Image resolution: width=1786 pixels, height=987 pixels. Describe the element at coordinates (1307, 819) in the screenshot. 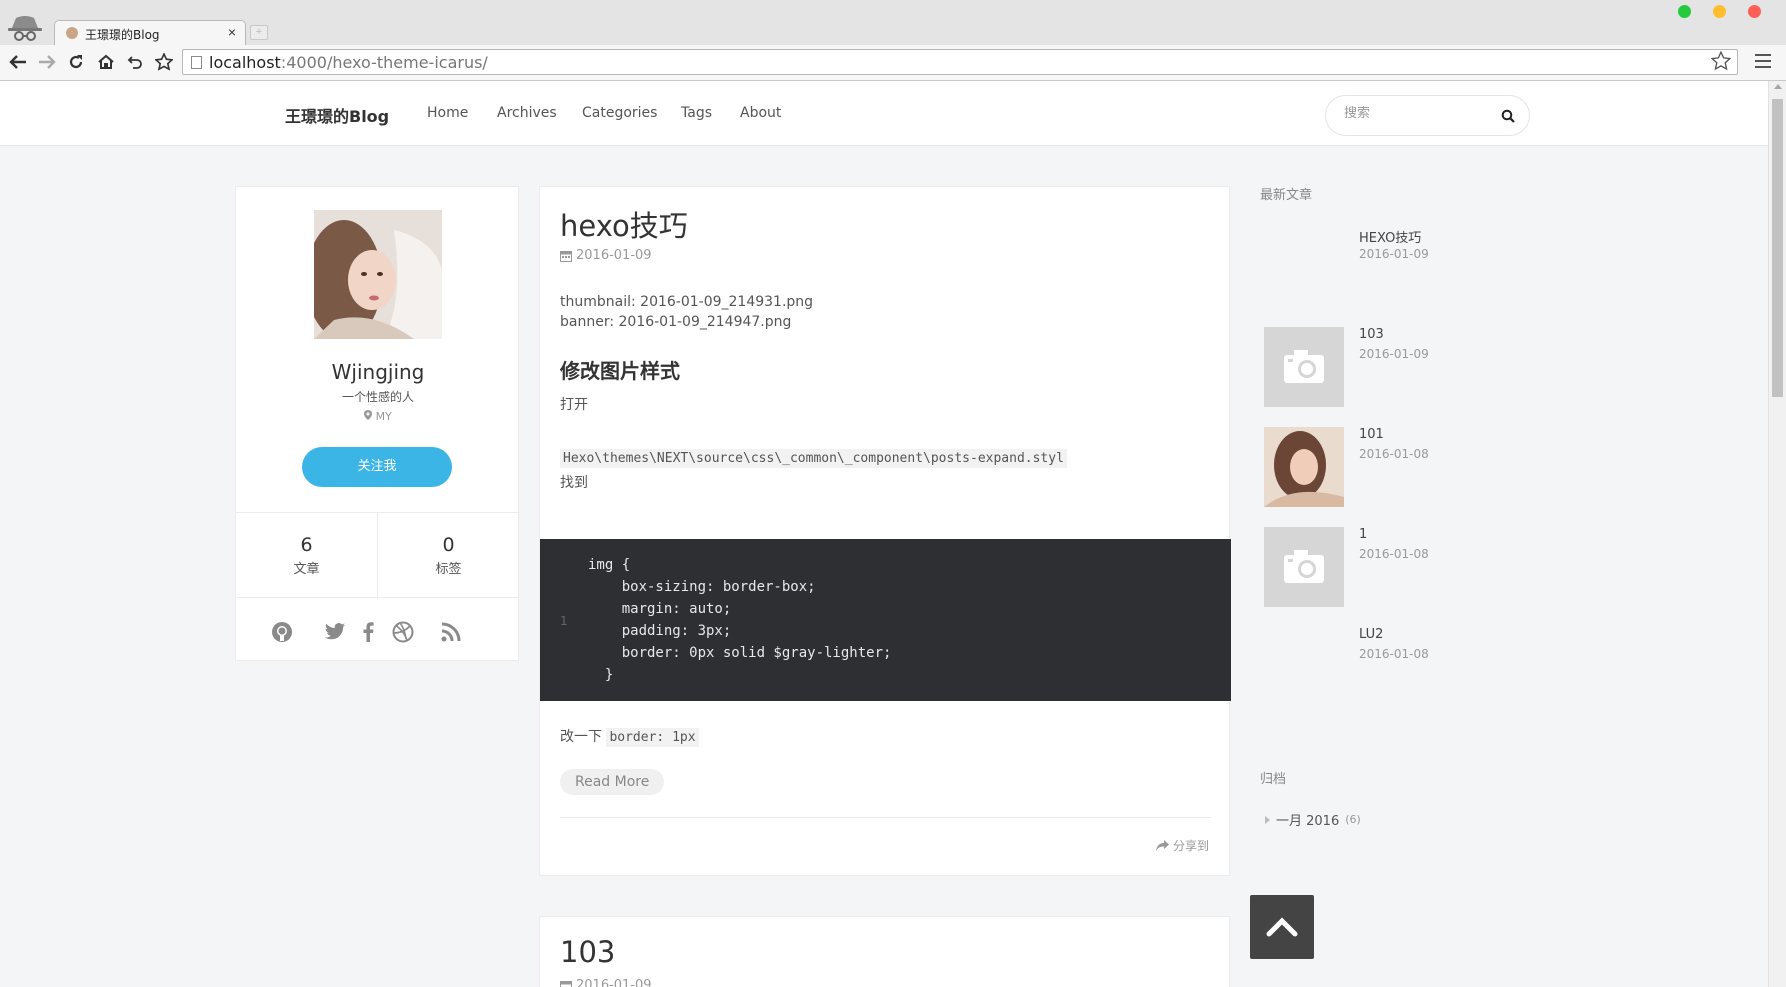

I see `archive-label: 一月 2016` at that location.